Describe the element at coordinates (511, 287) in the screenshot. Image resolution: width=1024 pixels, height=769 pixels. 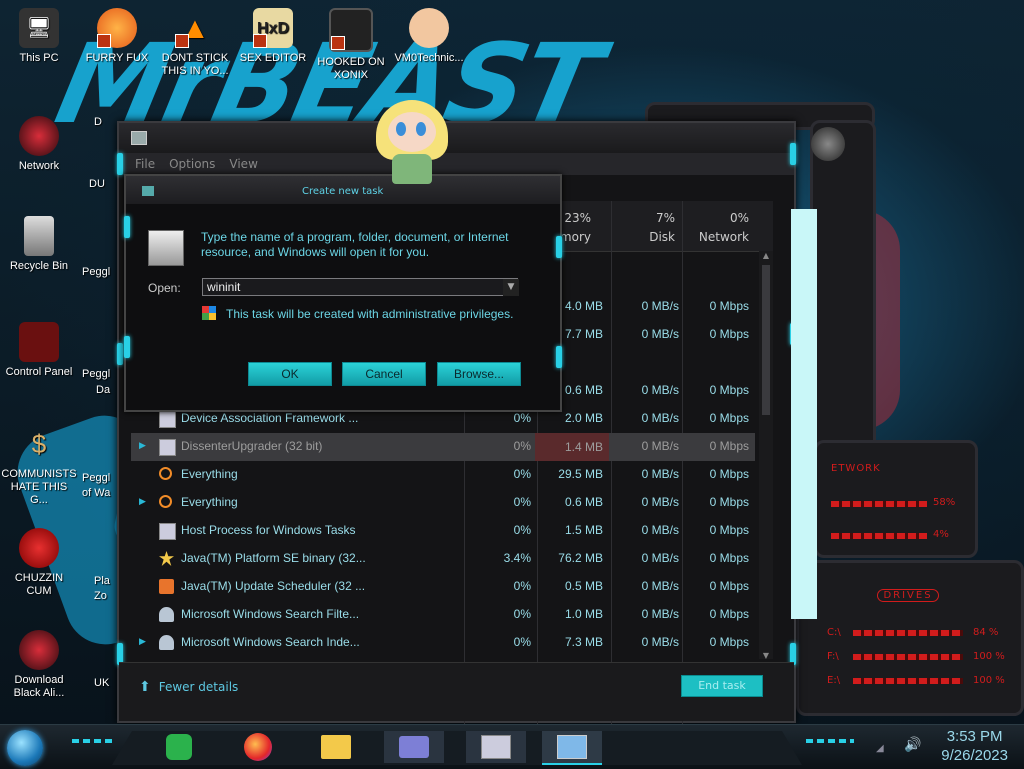
I see `chevron-down-icon: ▼` at that location.